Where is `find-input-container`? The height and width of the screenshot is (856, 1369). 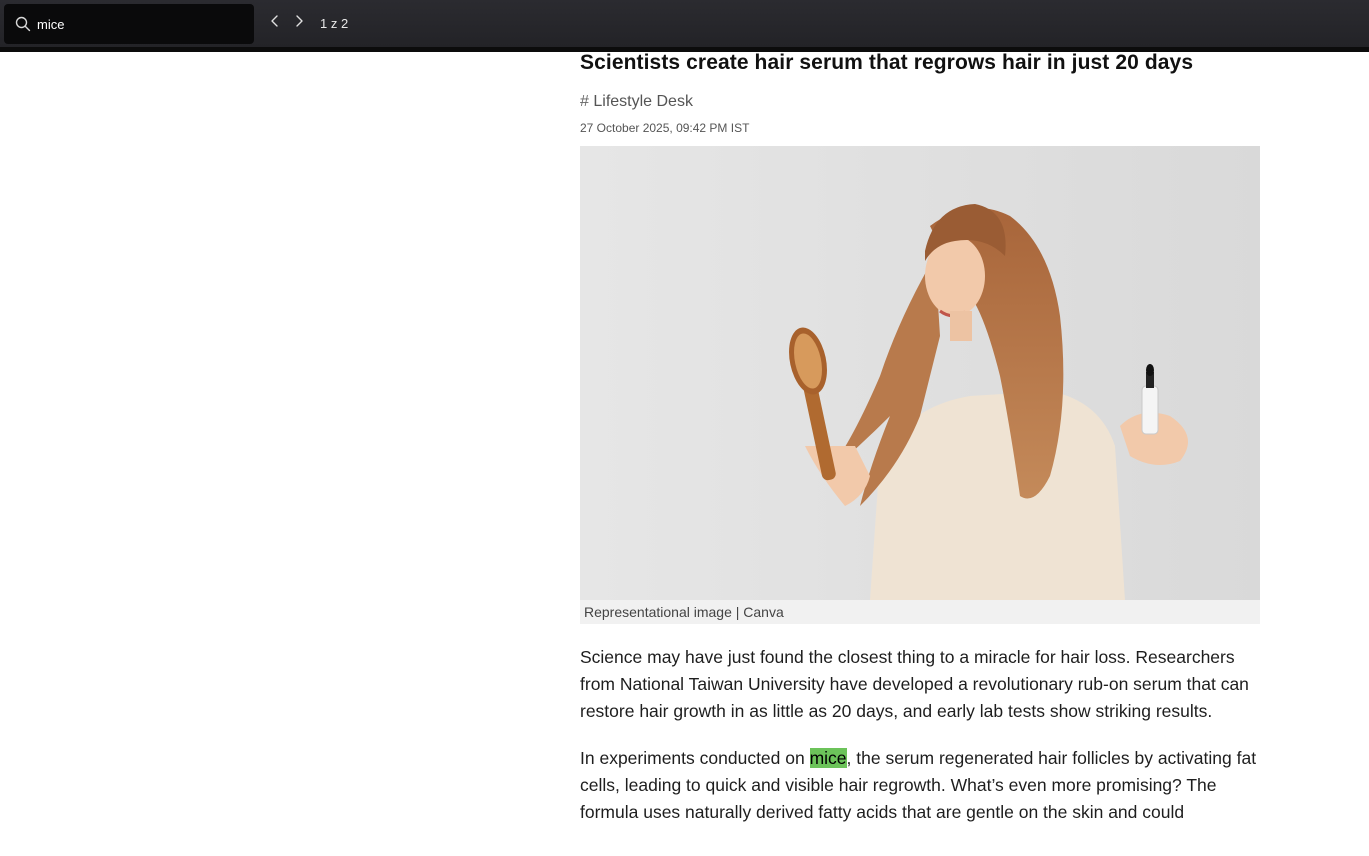 find-input-container is located at coordinates (129, 24).